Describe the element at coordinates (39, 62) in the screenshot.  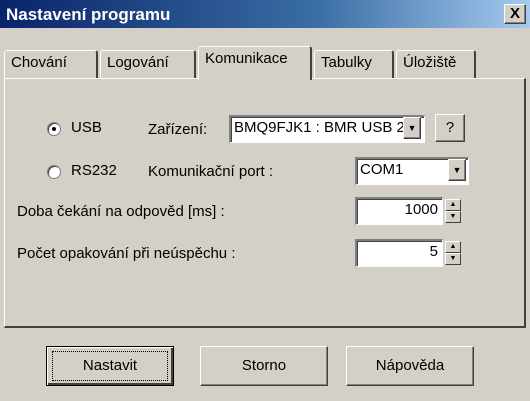
I see `tab-label: Chování` at that location.